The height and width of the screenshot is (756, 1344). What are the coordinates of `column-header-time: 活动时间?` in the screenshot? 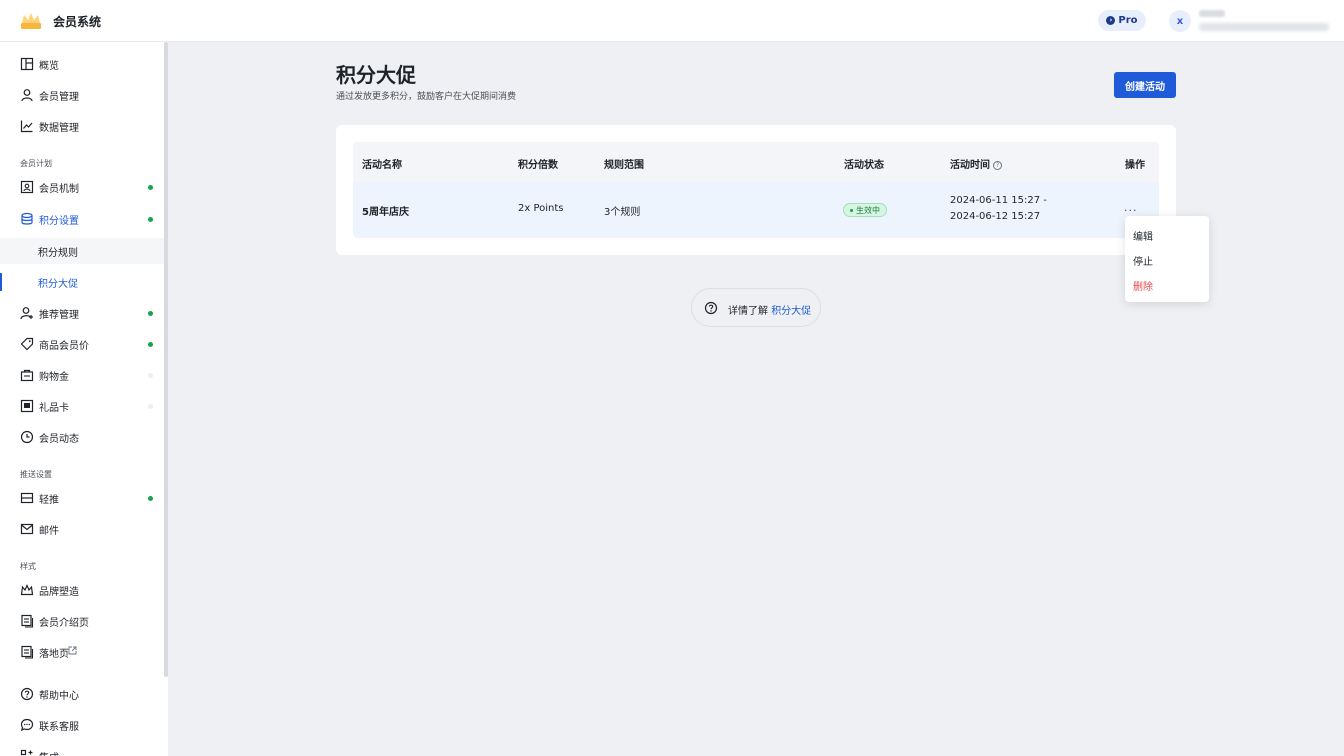 It's located at (976, 163).